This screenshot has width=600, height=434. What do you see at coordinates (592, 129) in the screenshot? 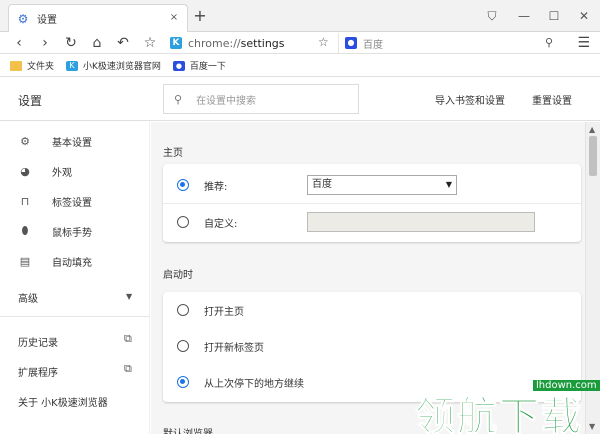
I see `scroll-up-icon: ▲` at bounding box center [592, 129].